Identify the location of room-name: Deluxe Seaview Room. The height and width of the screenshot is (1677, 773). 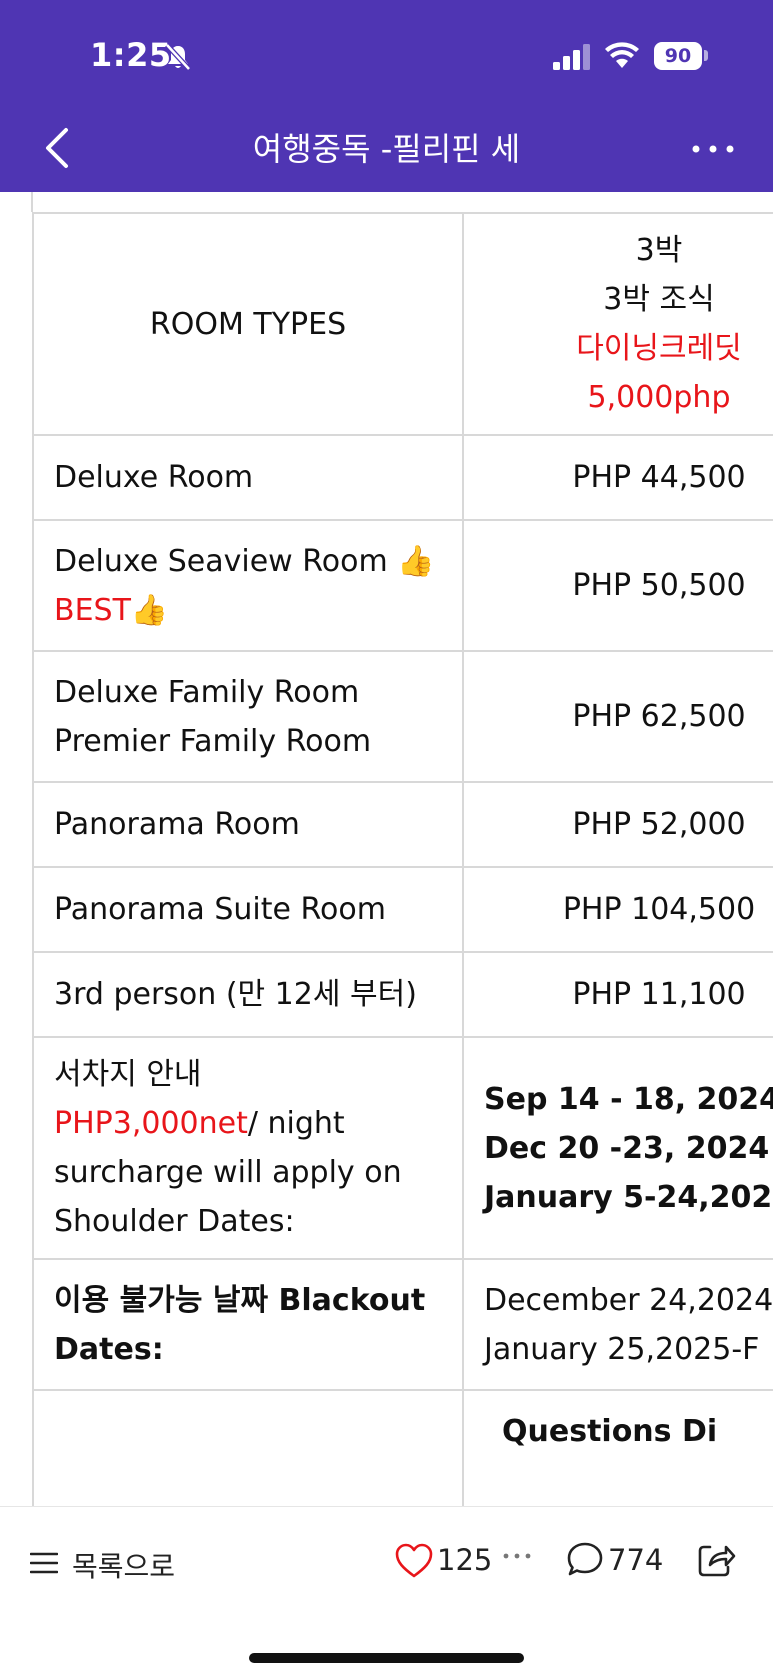
(226, 561).